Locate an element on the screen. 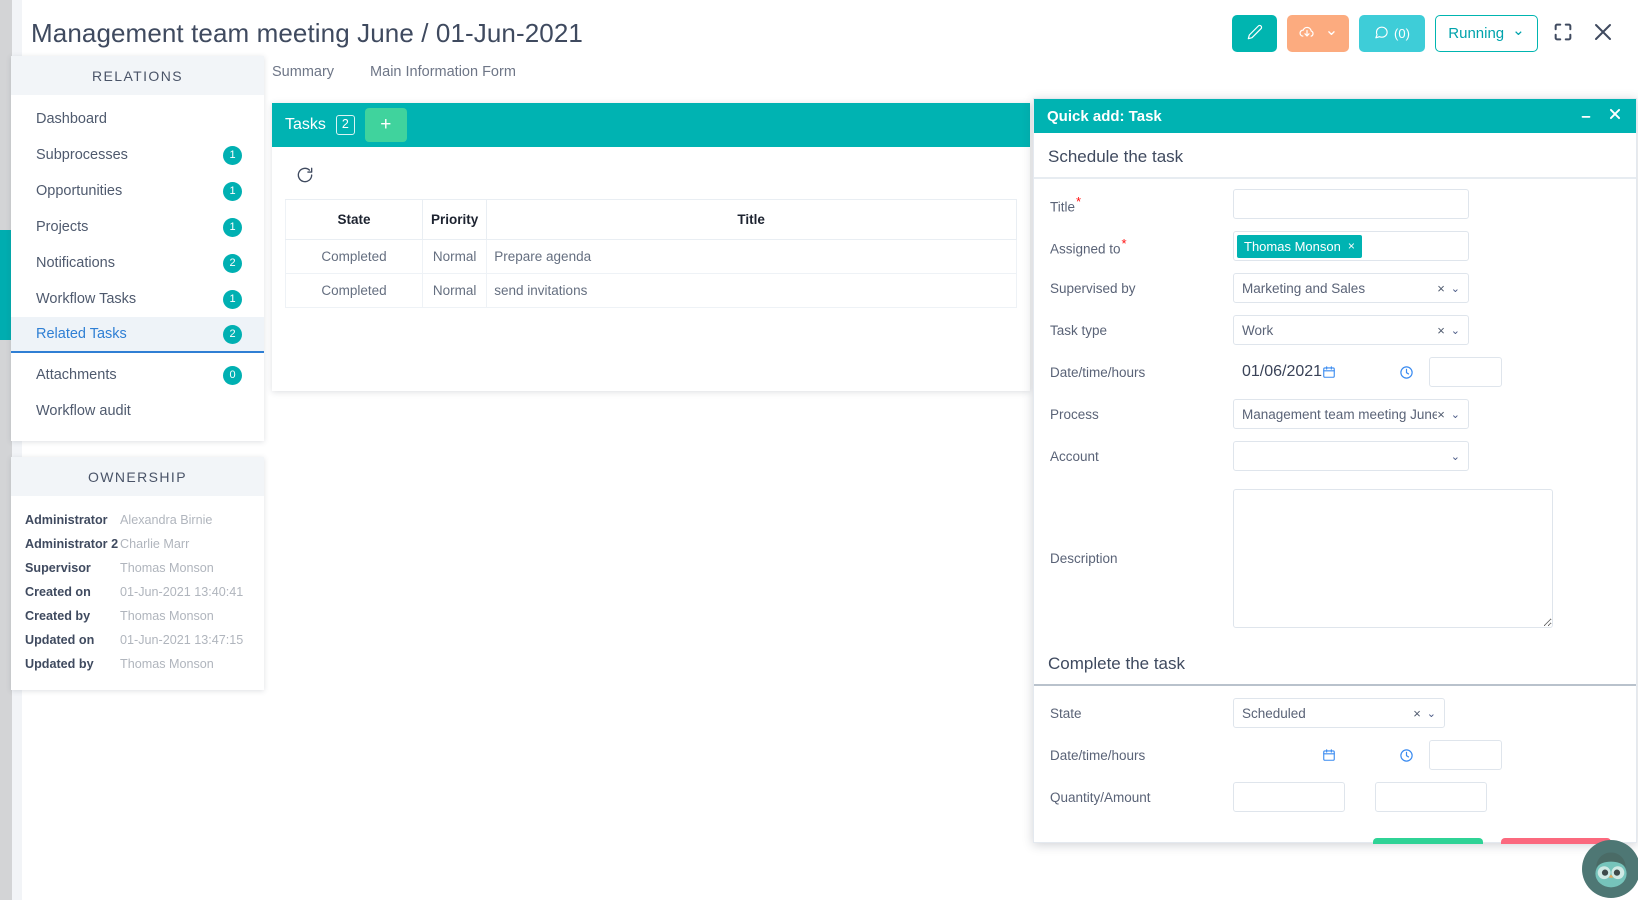 The height and width of the screenshot is (900, 1638). sidebar-item-label: Workflow Tasks is located at coordinates (86, 299).